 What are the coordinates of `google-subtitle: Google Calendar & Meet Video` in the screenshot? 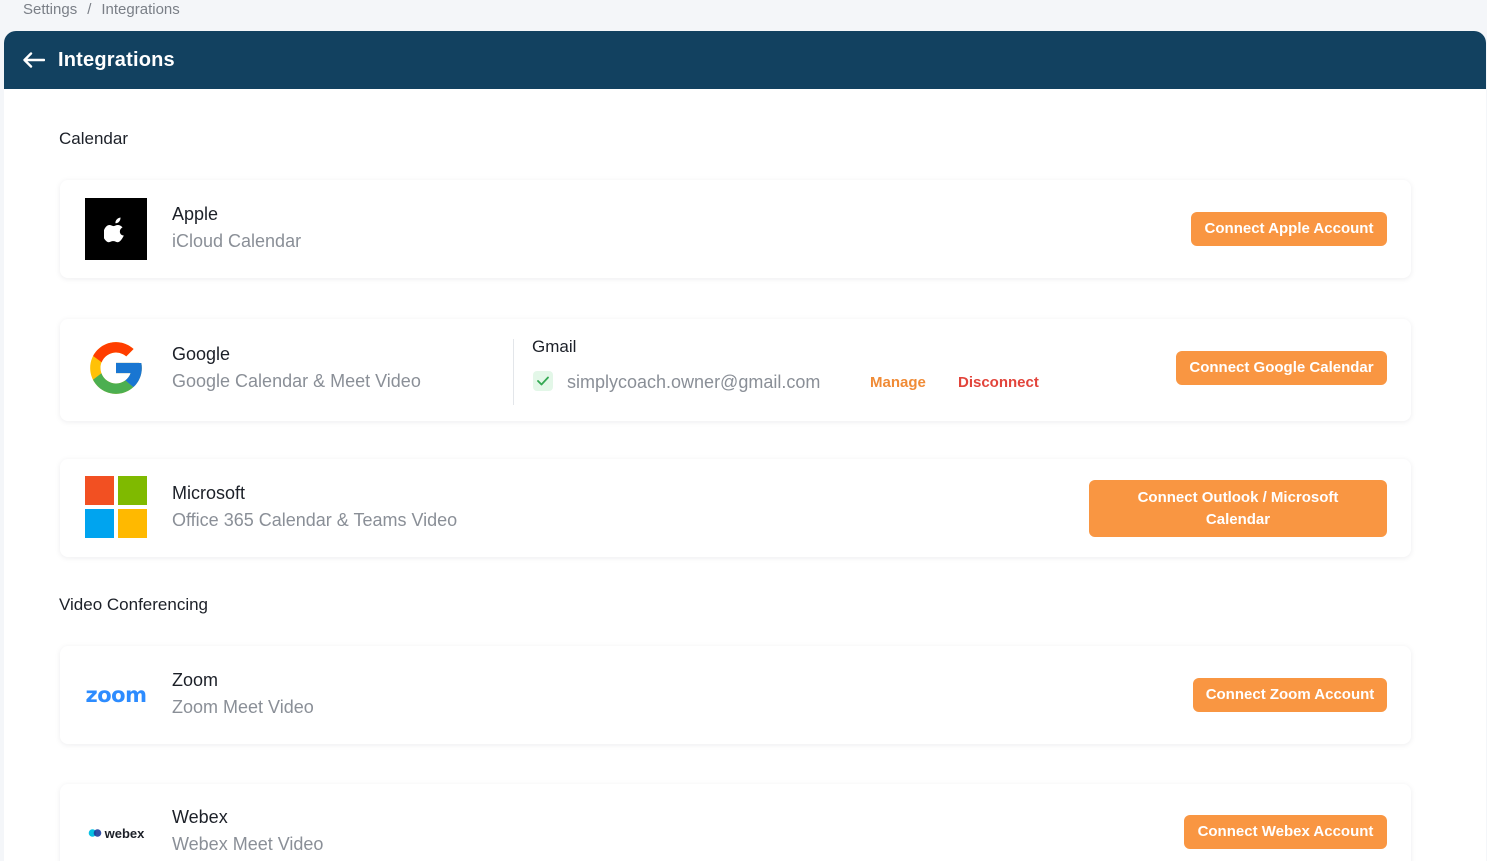 It's located at (296, 381).